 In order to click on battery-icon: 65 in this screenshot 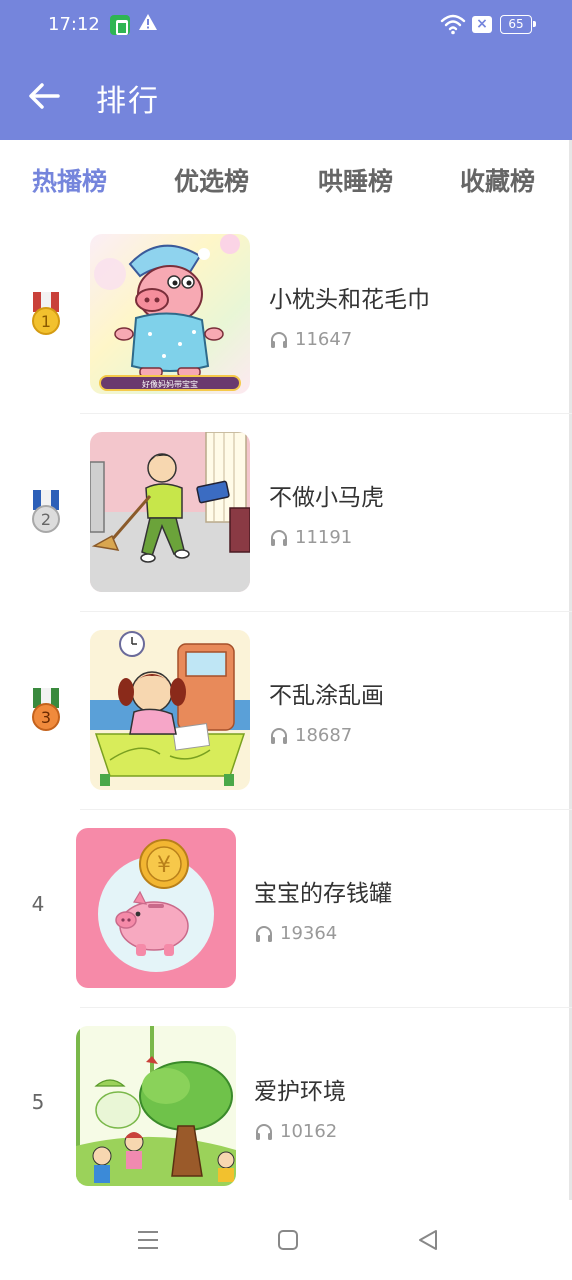, I will do `click(518, 24)`.